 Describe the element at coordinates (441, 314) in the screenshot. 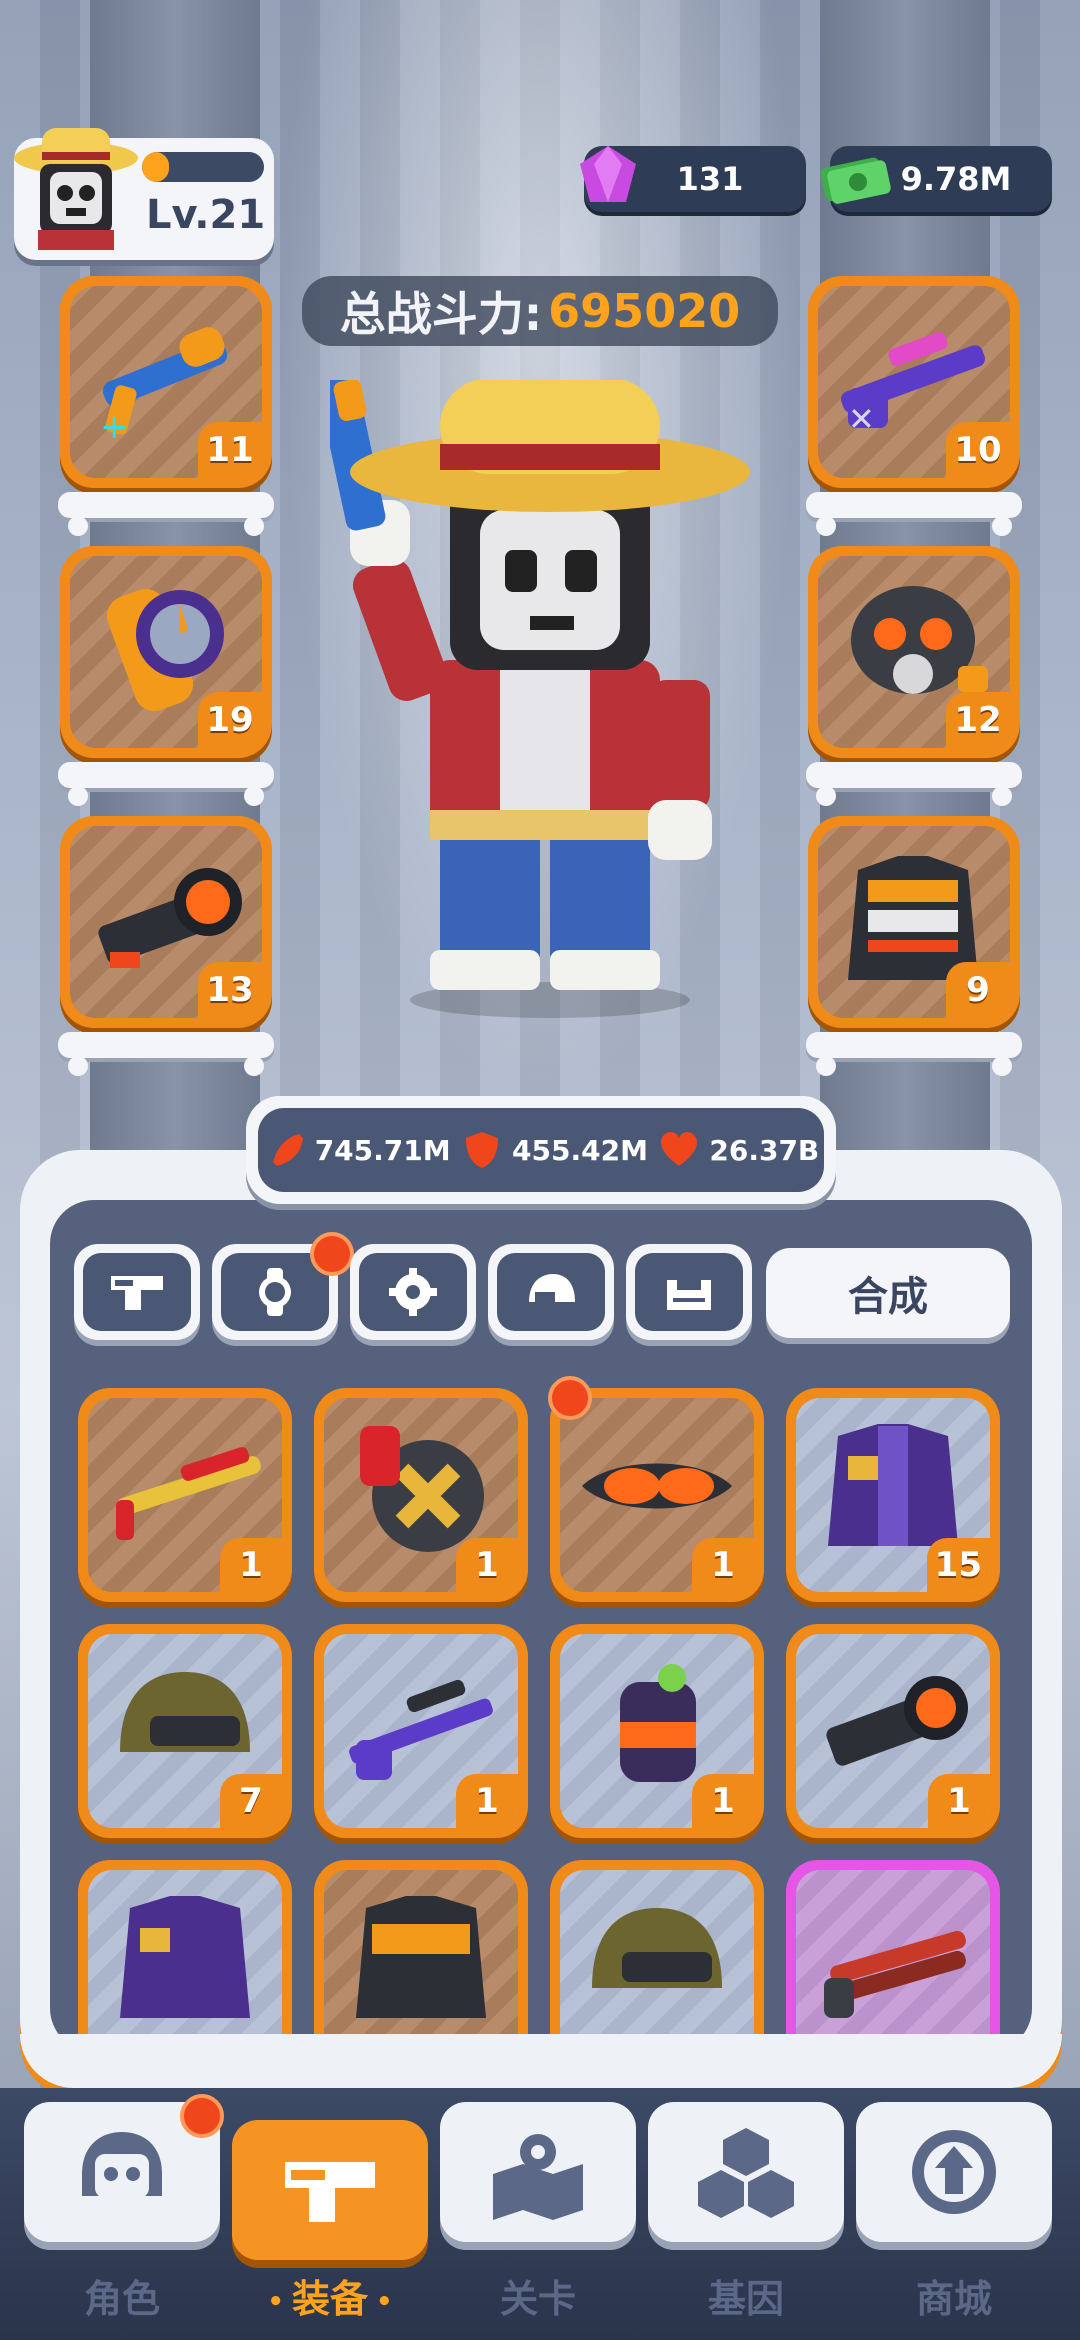

I see `total-power-label: 总战斗力:` at that location.